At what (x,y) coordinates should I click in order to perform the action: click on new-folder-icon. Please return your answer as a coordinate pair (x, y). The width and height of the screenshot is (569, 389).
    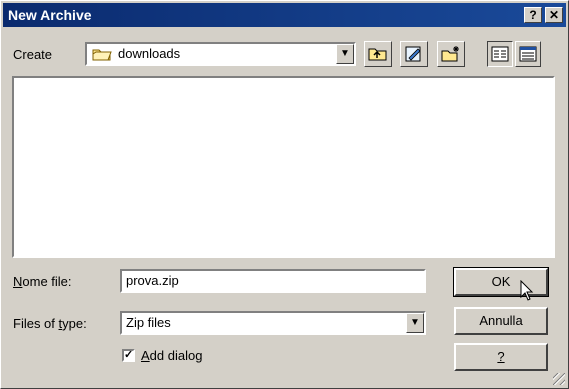
    Looking at the image, I should click on (450, 54).